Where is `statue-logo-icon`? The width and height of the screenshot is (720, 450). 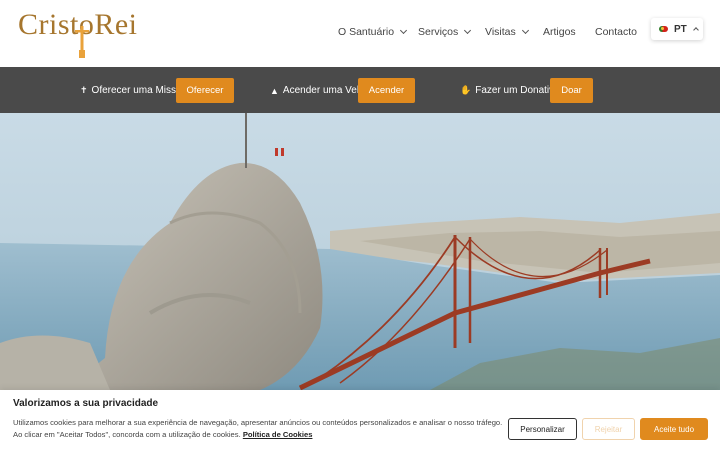 statue-logo-icon is located at coordinates (82, 42).